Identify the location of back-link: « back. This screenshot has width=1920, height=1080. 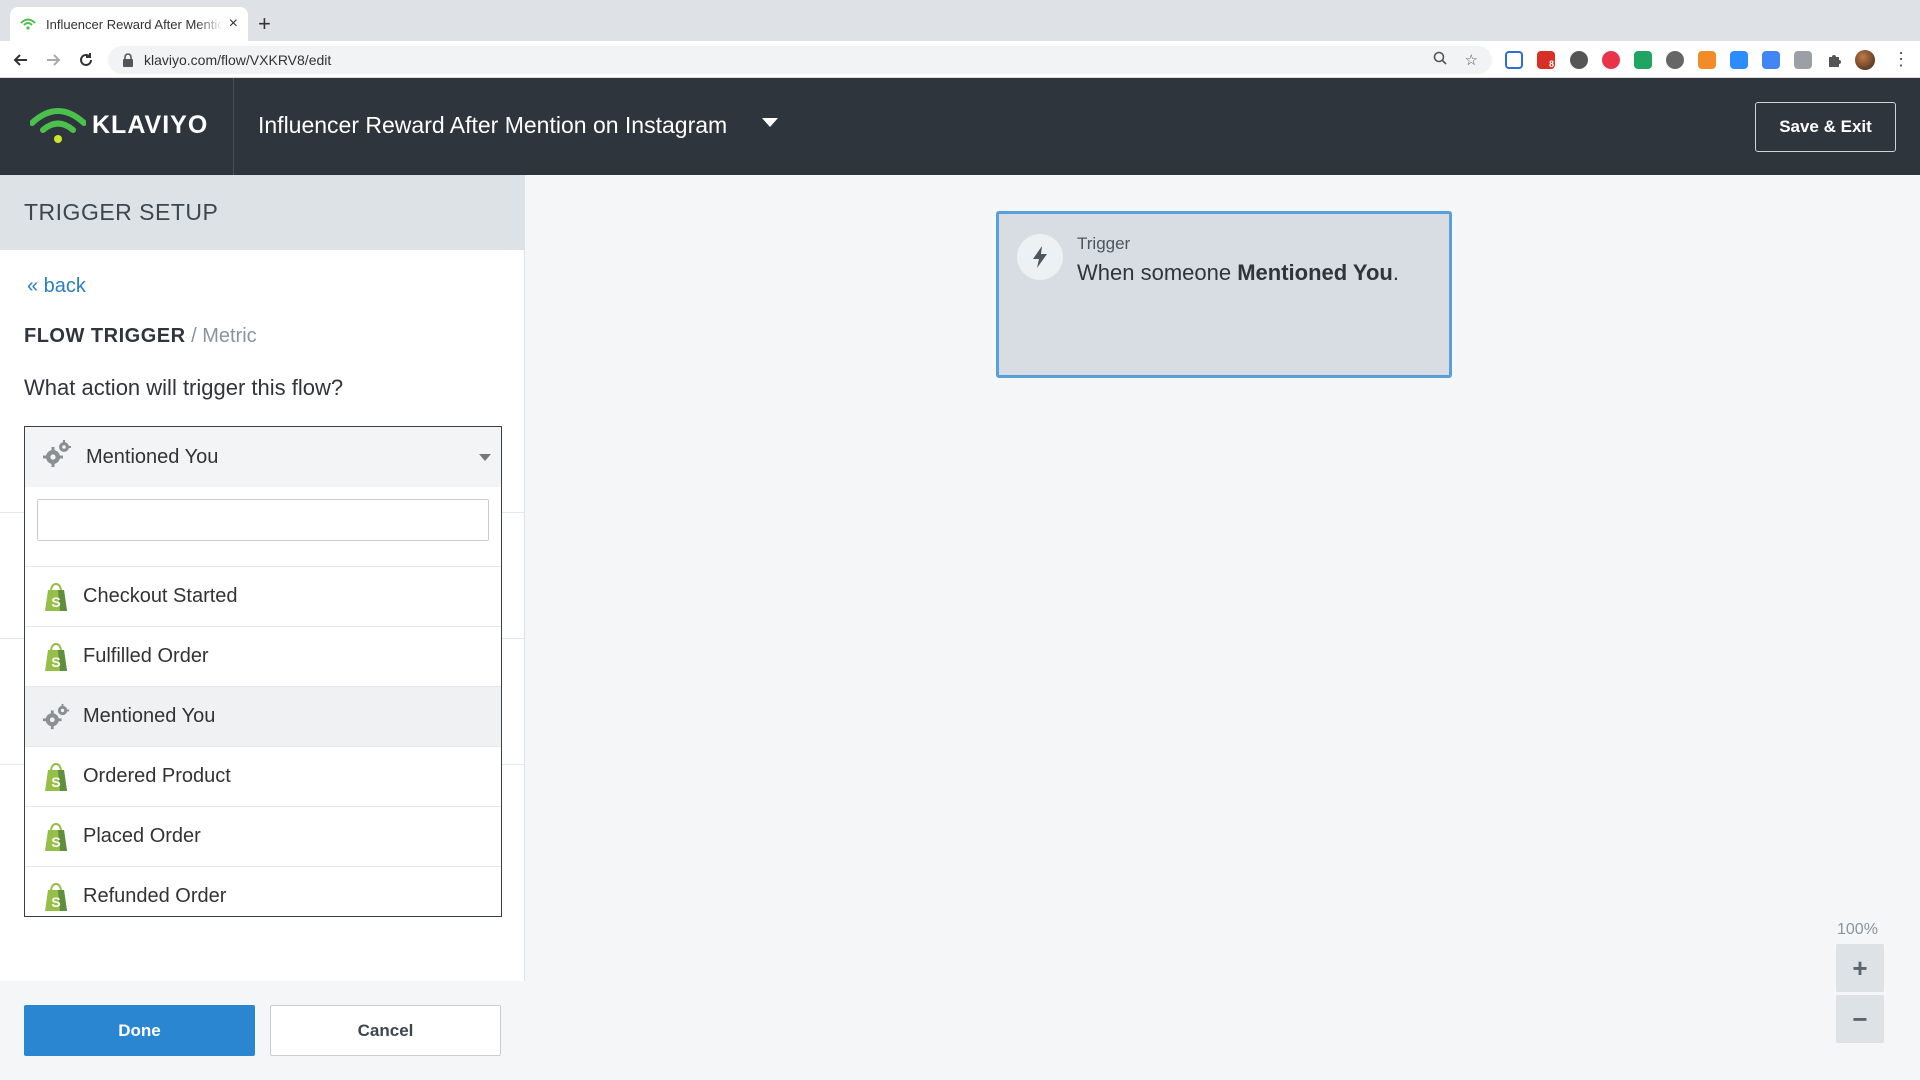
(56, 286).